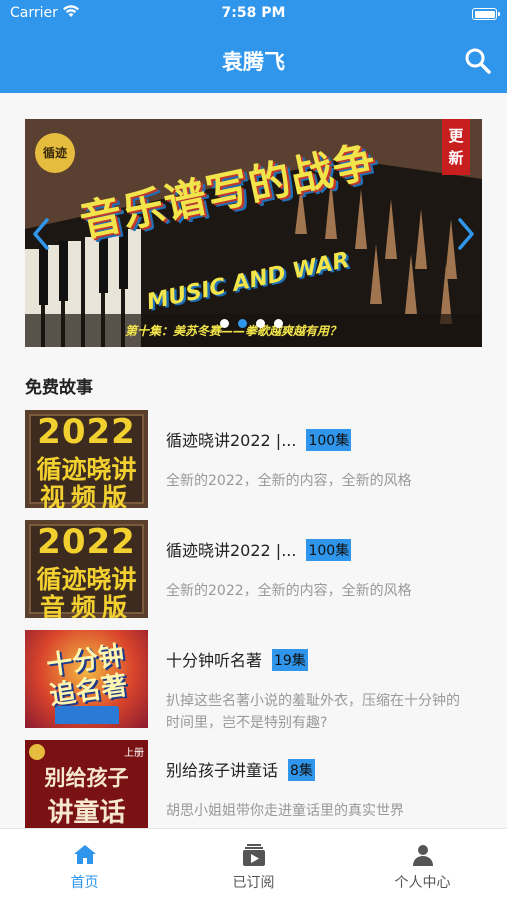 The image size is (507, 900). What do you see at coordinates (86, 605) in the screenshot?
I see `cover-subtitle: 音频版` at bounding box center [86, 605].